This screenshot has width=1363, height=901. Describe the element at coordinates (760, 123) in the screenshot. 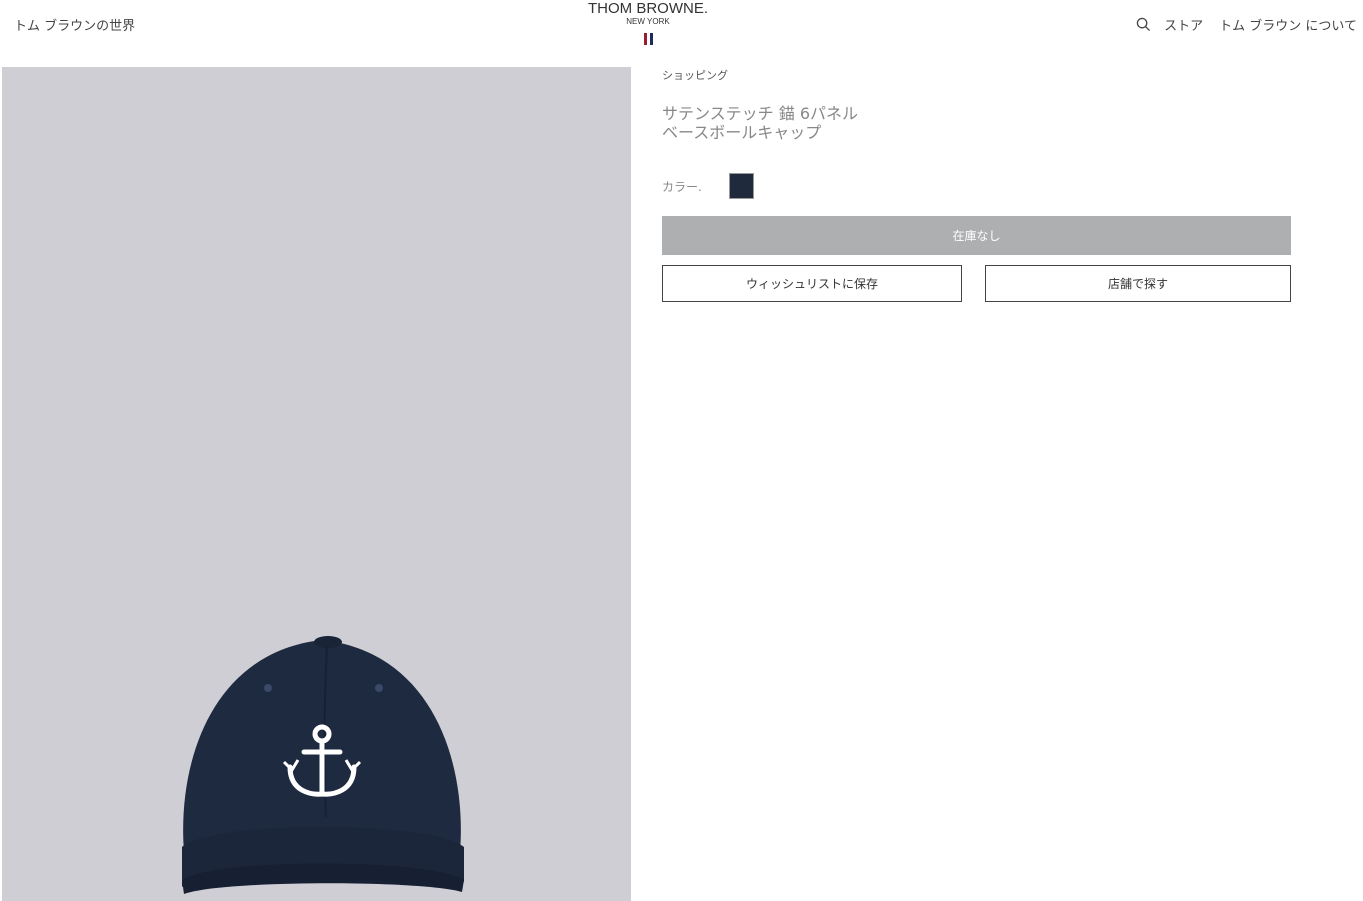

I see `product-title: サテンステッチ 錨 6パネル ベースボールキャップ` at that location.